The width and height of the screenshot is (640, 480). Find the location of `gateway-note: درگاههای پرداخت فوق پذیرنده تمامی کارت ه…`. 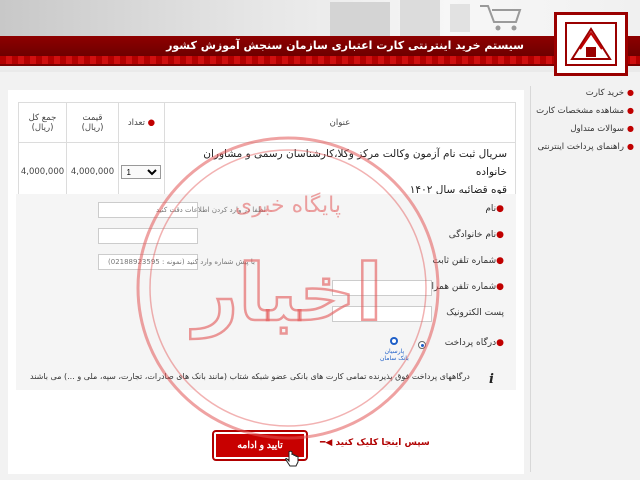

gateway-note: درگاههای پرداخت فوق پذیرنده تمامی کارت ه… is located at coordinates (250, 376).